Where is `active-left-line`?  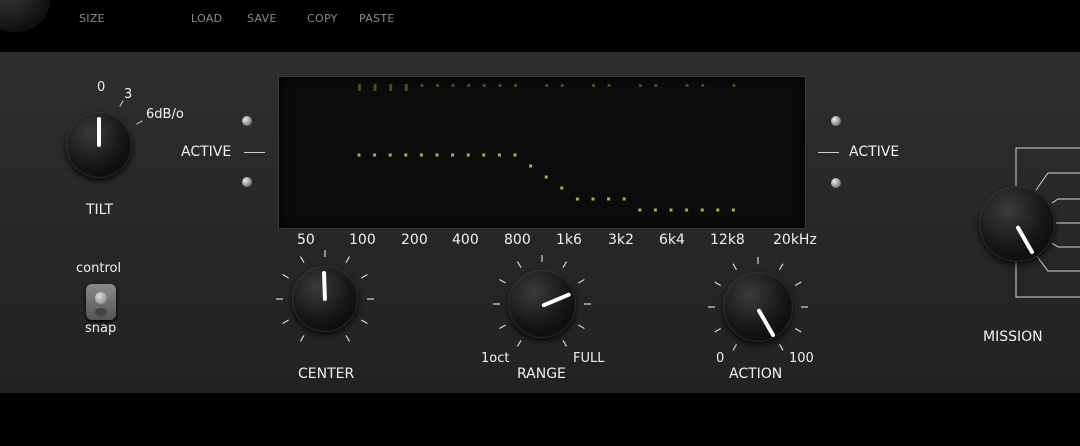
active-left-line is located at coordinates (254, 152).